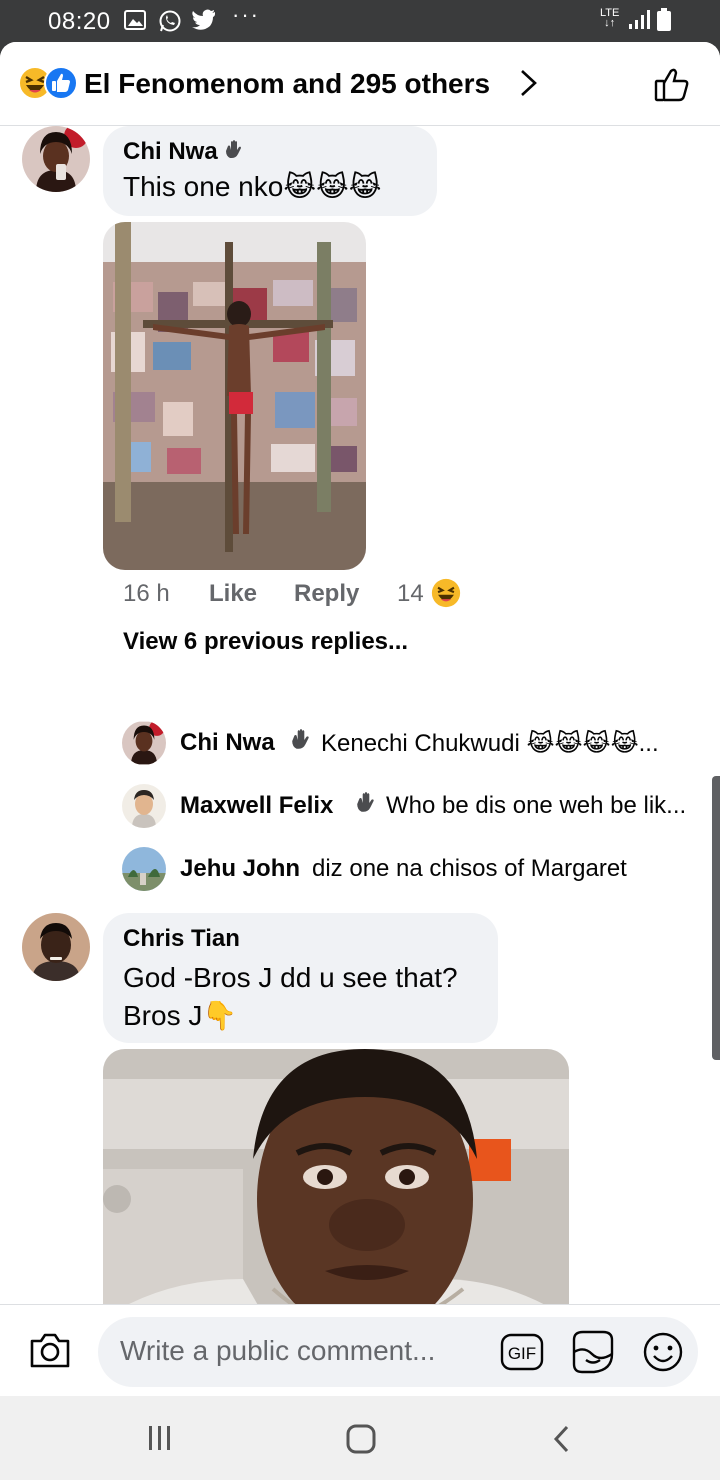 The image size is (720, 1480). Describe the element at coordinates (204, 22) in the screenshot. I see `twitter-icon` at that location.